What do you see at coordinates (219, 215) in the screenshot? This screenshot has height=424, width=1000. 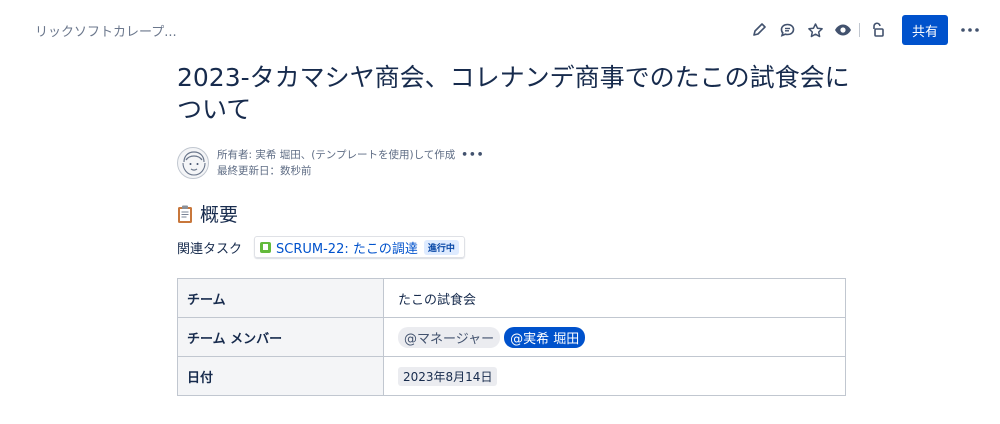 I see `section-title: 概要` at bounding box center [219, 215].